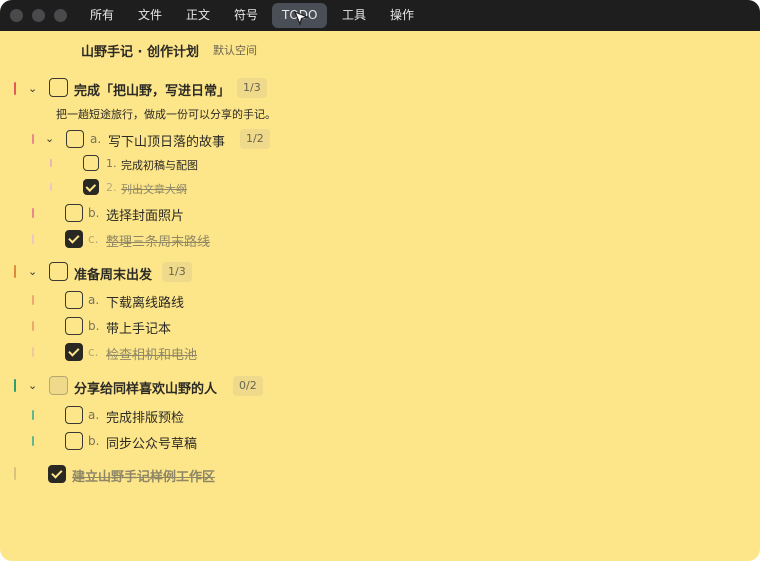 The height and width of the screenshot is (561, 760). Describe the element at coordinates (154, 189) in the screenshot. I see `item-label: 列出文章大纲` at that location.